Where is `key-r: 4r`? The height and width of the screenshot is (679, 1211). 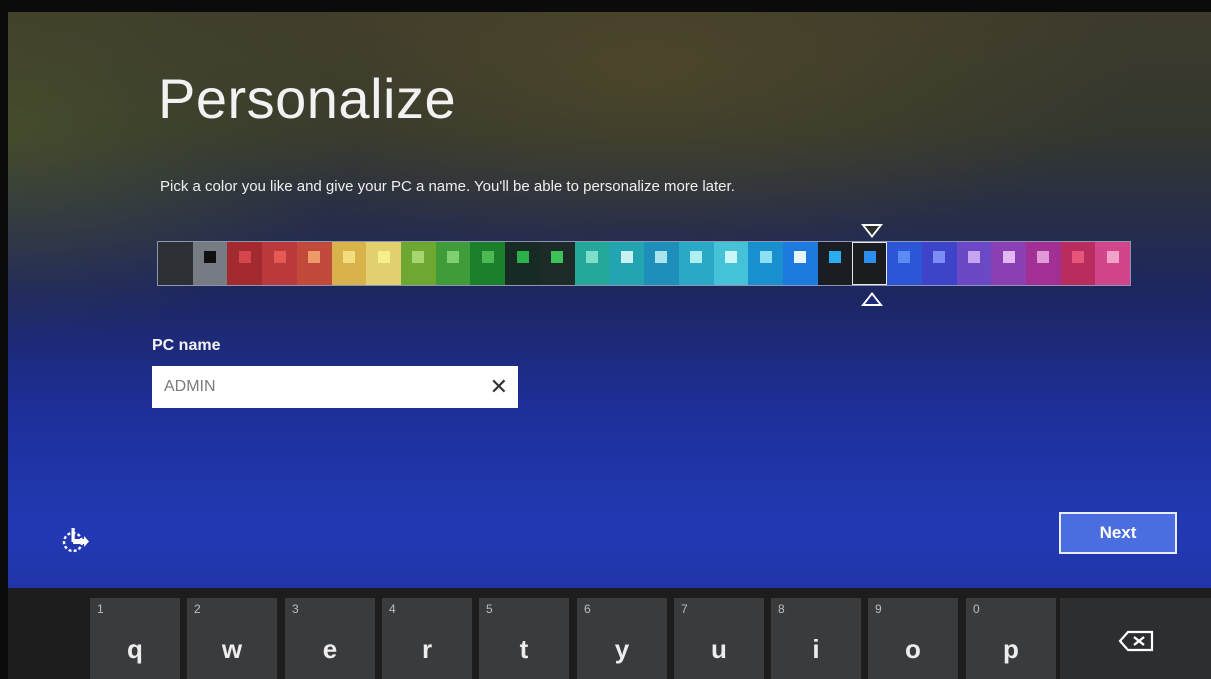 key-r: 4r is located at coordinates (427, 638).